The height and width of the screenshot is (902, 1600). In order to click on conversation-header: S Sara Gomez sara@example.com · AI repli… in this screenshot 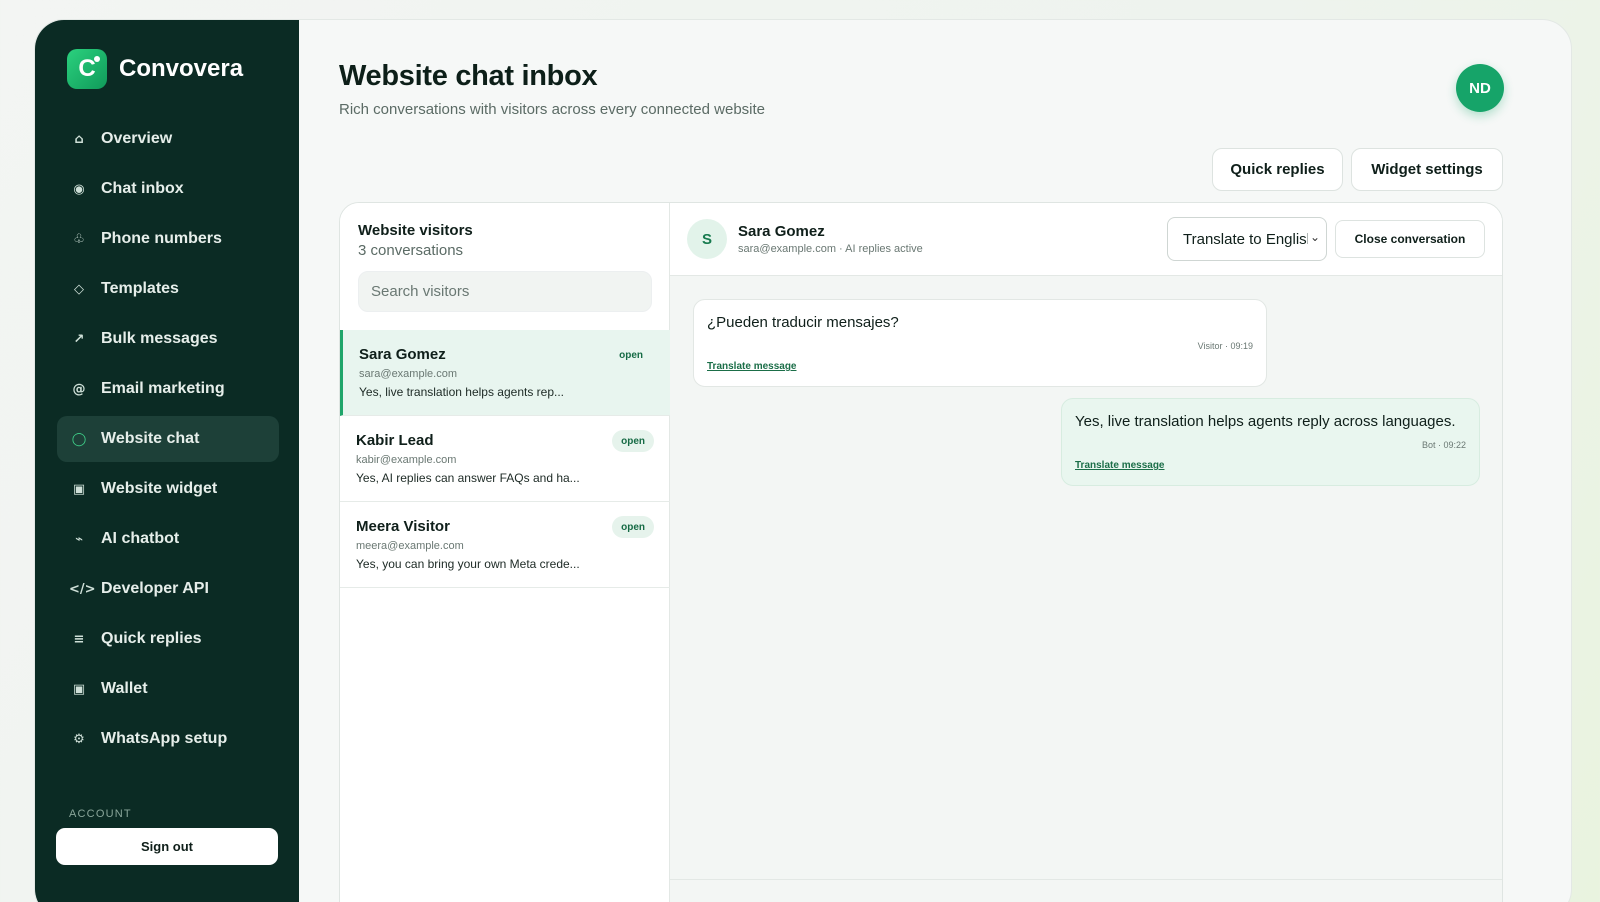, I will do `click(1086, 239)`.